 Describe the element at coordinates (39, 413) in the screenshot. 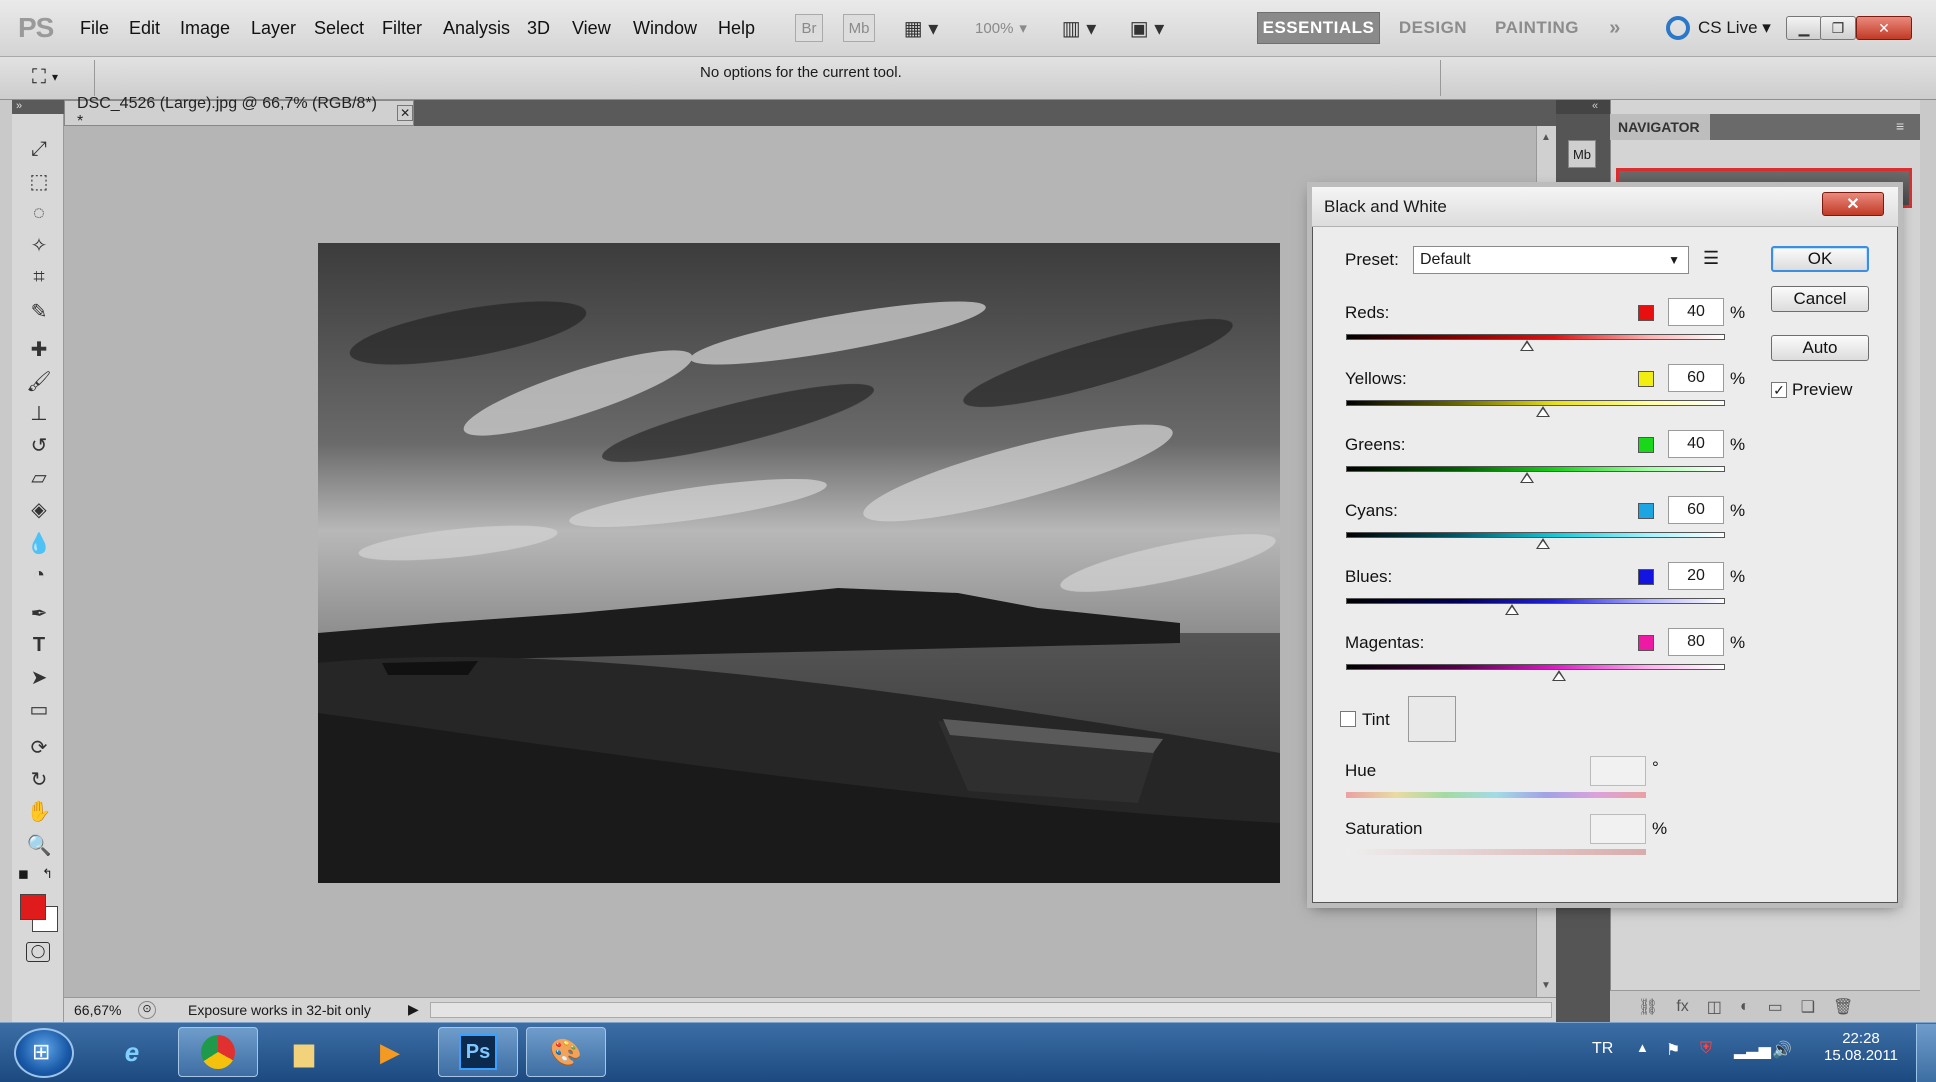

I see `clone-stamp-tool-icon: ⊥` at that location.